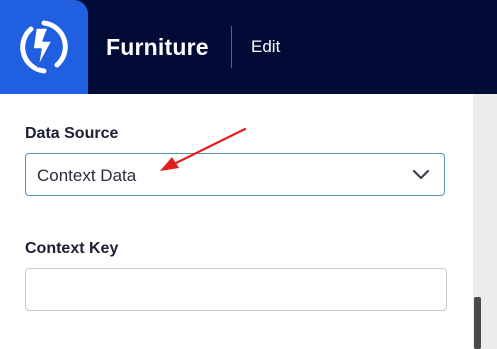  I want to click on page-title: Furniture, so click(157, 47).